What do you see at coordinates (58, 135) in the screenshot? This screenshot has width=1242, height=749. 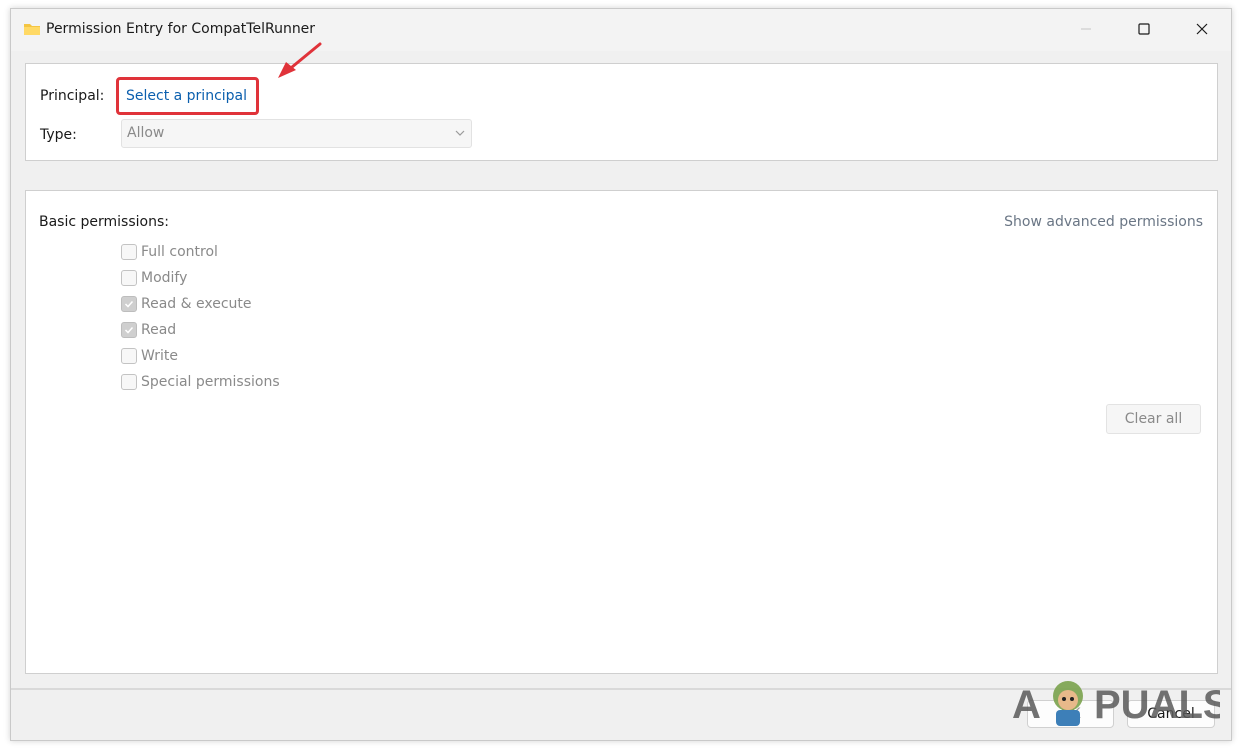 I see `type-label: Type:` at bounding box center [58, 135].